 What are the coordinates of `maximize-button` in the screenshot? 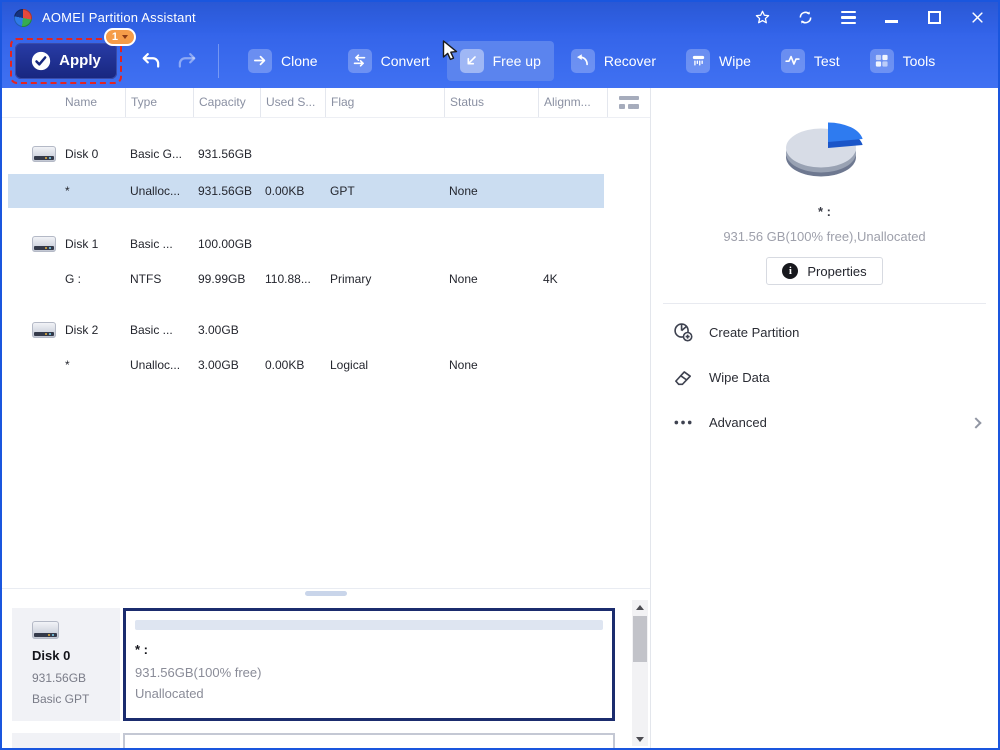 It's located at (934, 18).